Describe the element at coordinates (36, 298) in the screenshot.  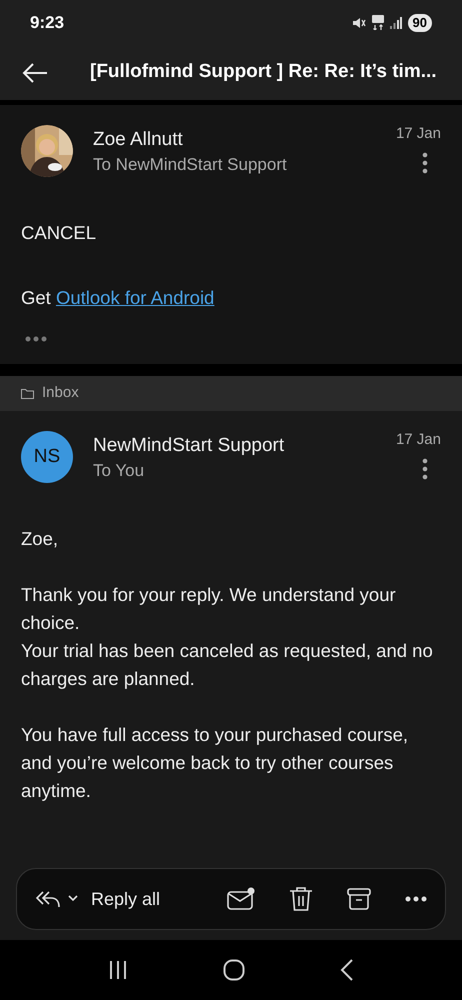
I see `message-text: Get` at that location.